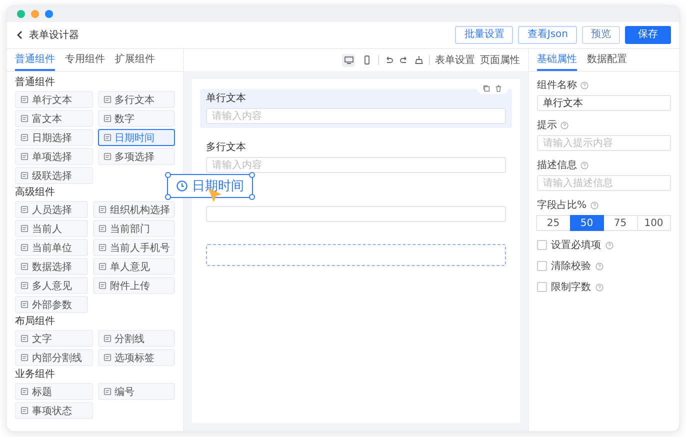 The image size is (686, 437). I want to click on component-item: 数据选择, so click(51, 266).